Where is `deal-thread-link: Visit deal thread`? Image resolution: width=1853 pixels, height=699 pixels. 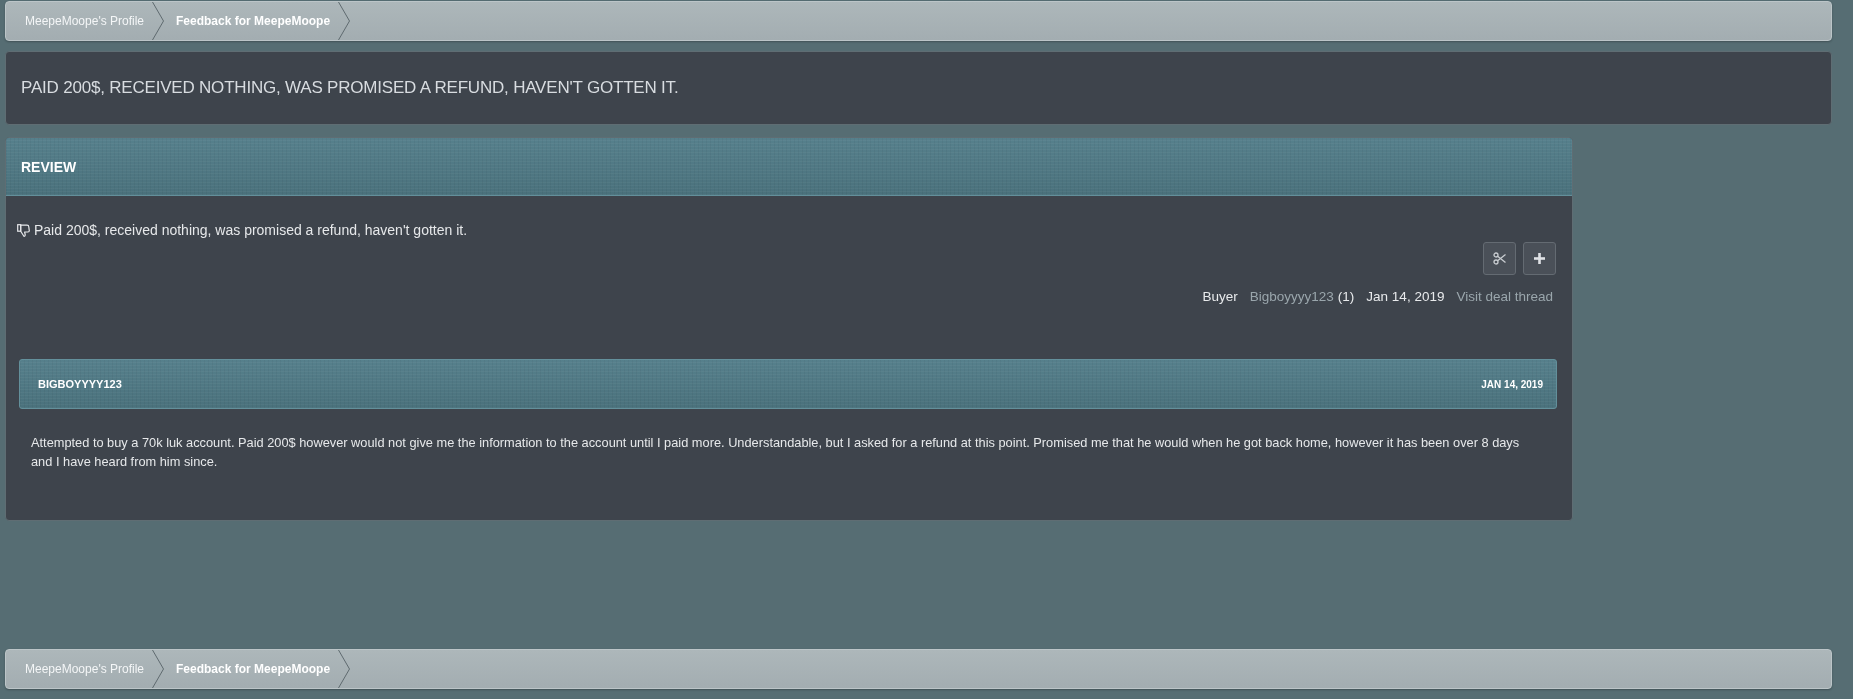 deal-thread-link: Visit deal thread is located at coordinates (1504, 296).